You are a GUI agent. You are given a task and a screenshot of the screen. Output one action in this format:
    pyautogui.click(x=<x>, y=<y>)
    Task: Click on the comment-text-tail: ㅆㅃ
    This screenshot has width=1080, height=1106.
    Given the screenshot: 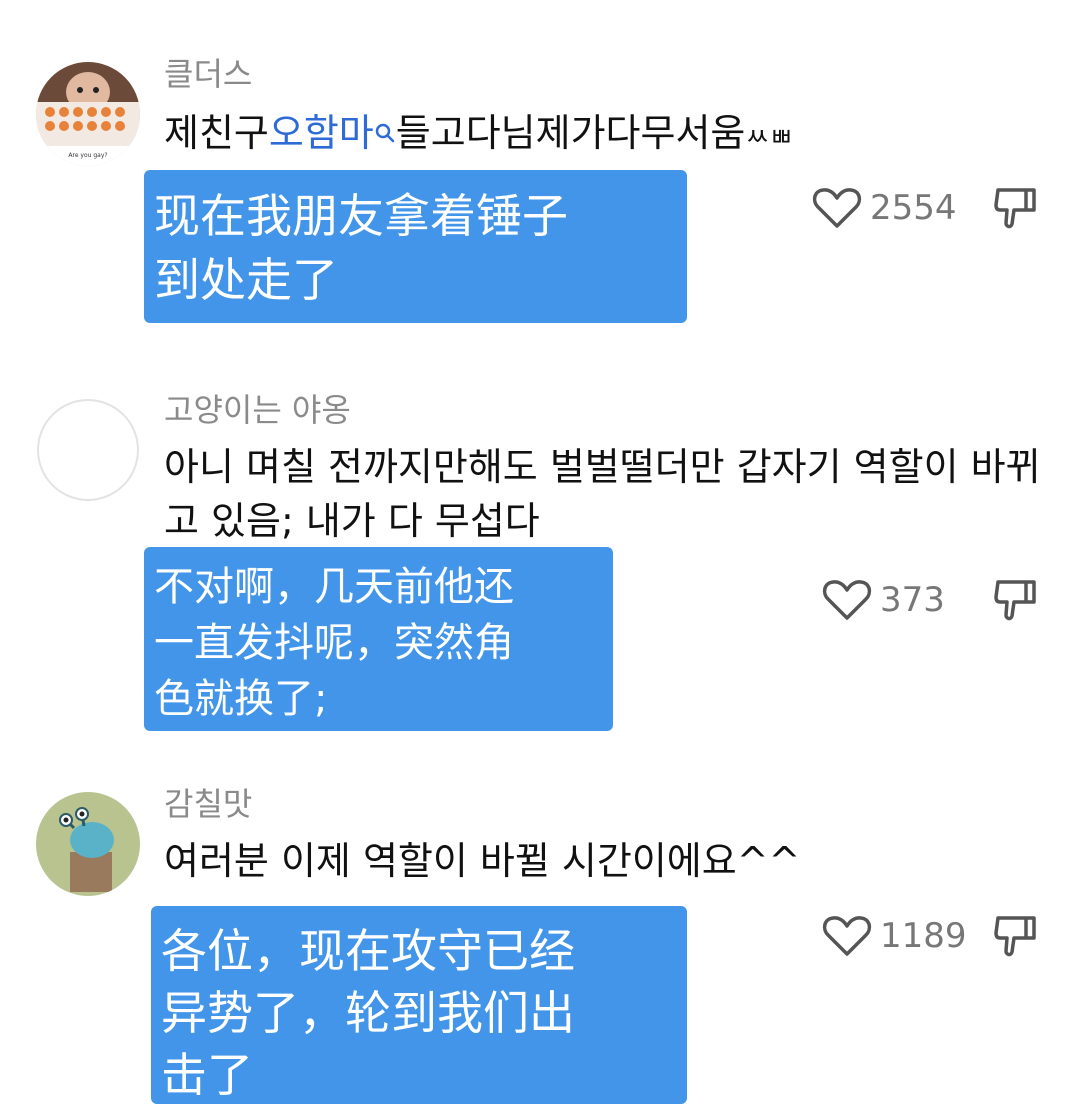 What is the action you would take?
    pyautogui.click(x=769, y=138)
    